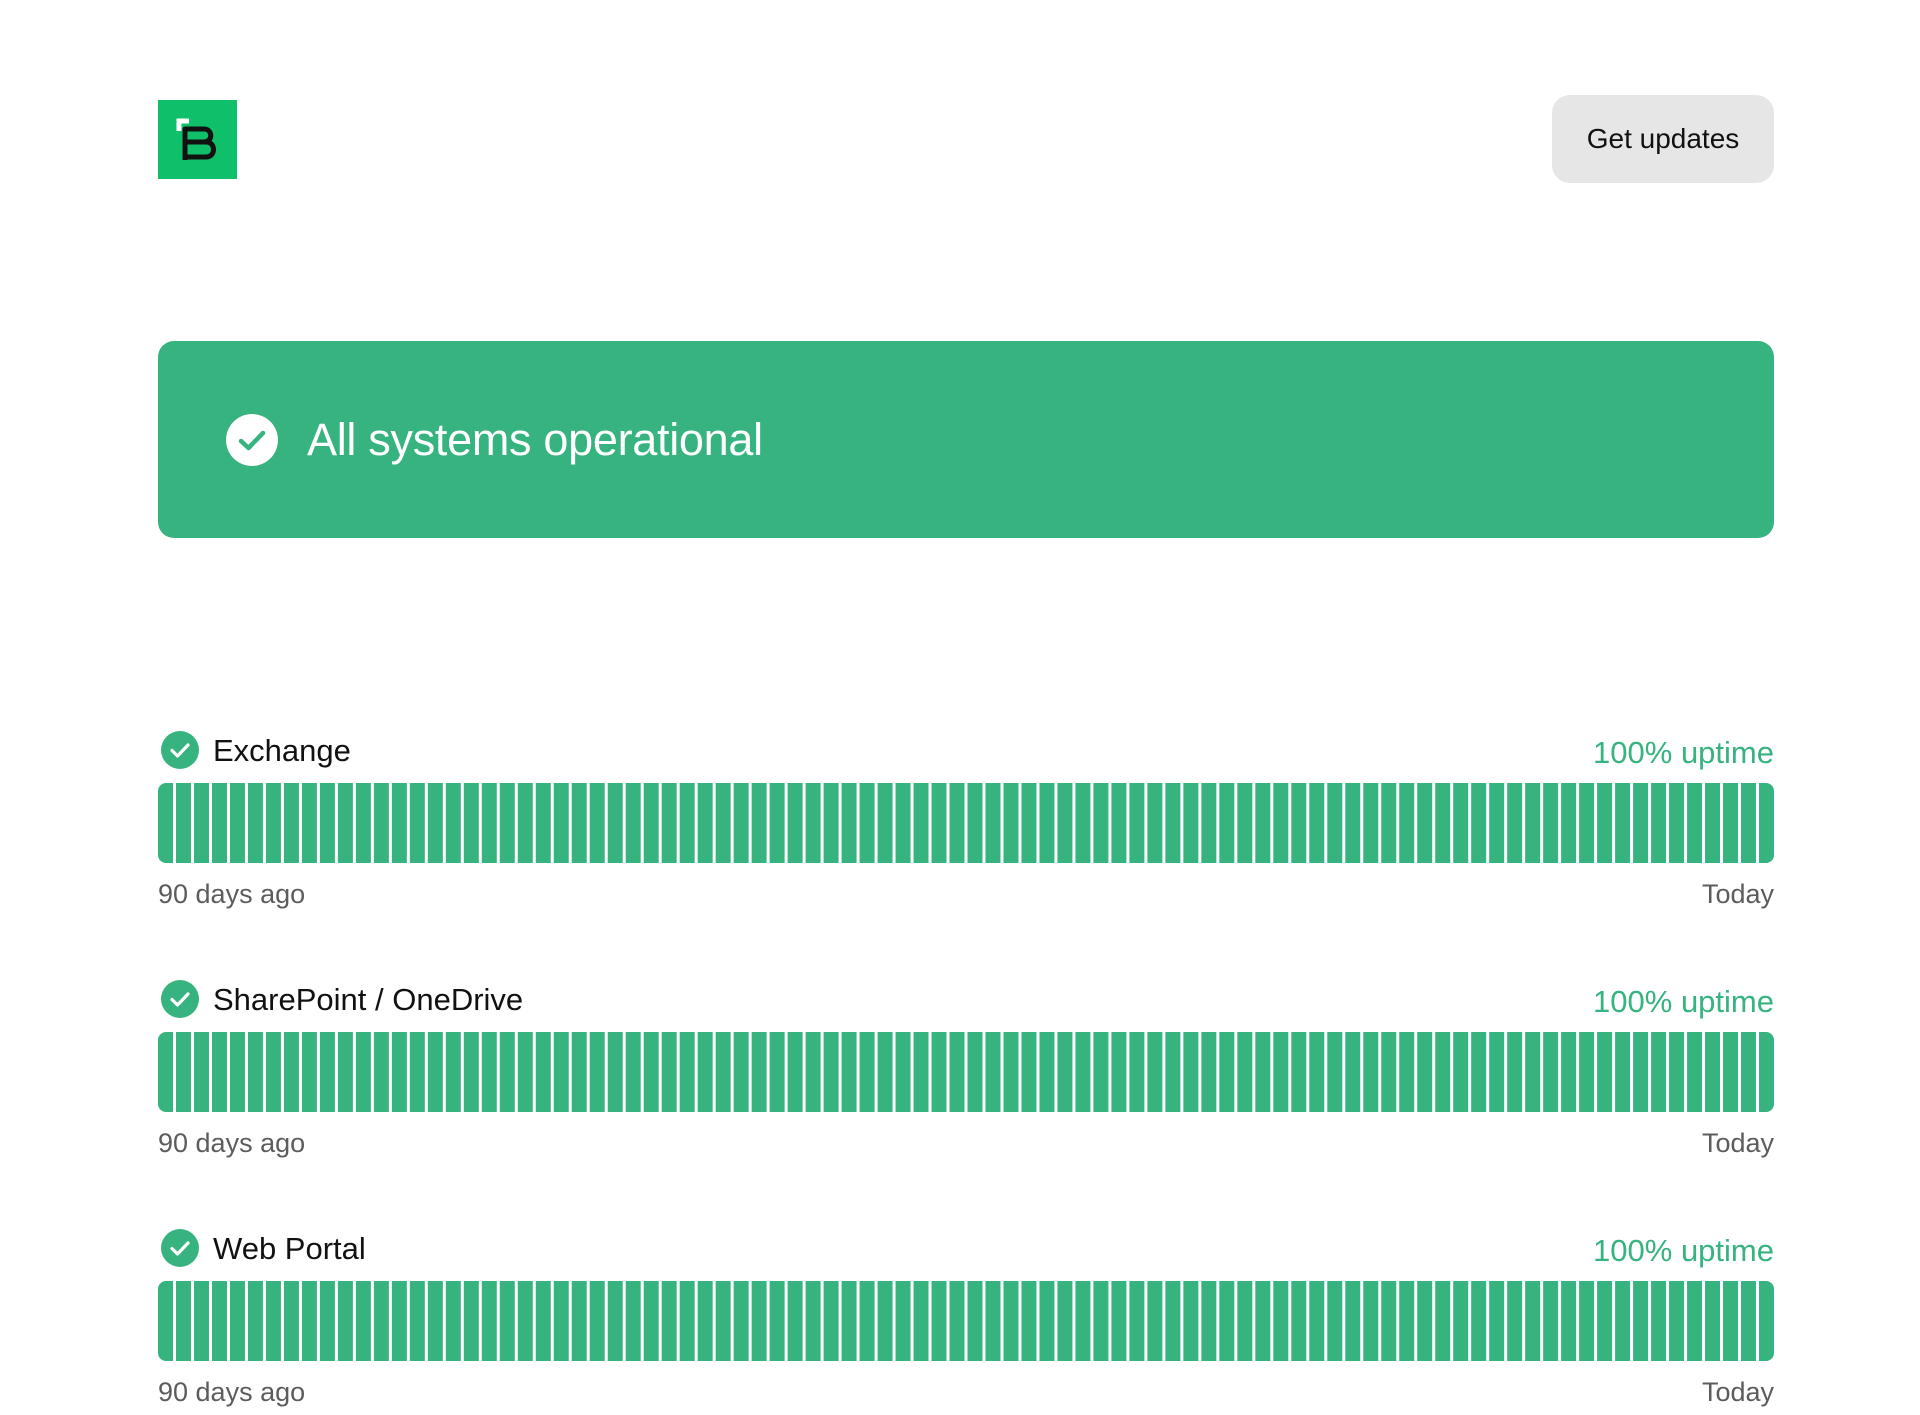 This screenshot has width=1920, height=1415. Describe the element at coordinates (1663, 139) in the screenshot. I see `get-updates-button: Get updates` at that location.